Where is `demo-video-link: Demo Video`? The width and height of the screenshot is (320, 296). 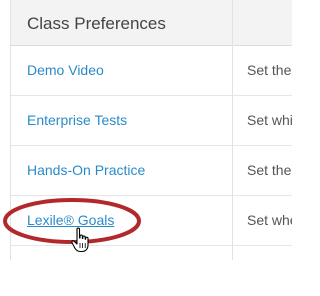
demo-video-link: Demo Video is located at coordinates (65, 70).